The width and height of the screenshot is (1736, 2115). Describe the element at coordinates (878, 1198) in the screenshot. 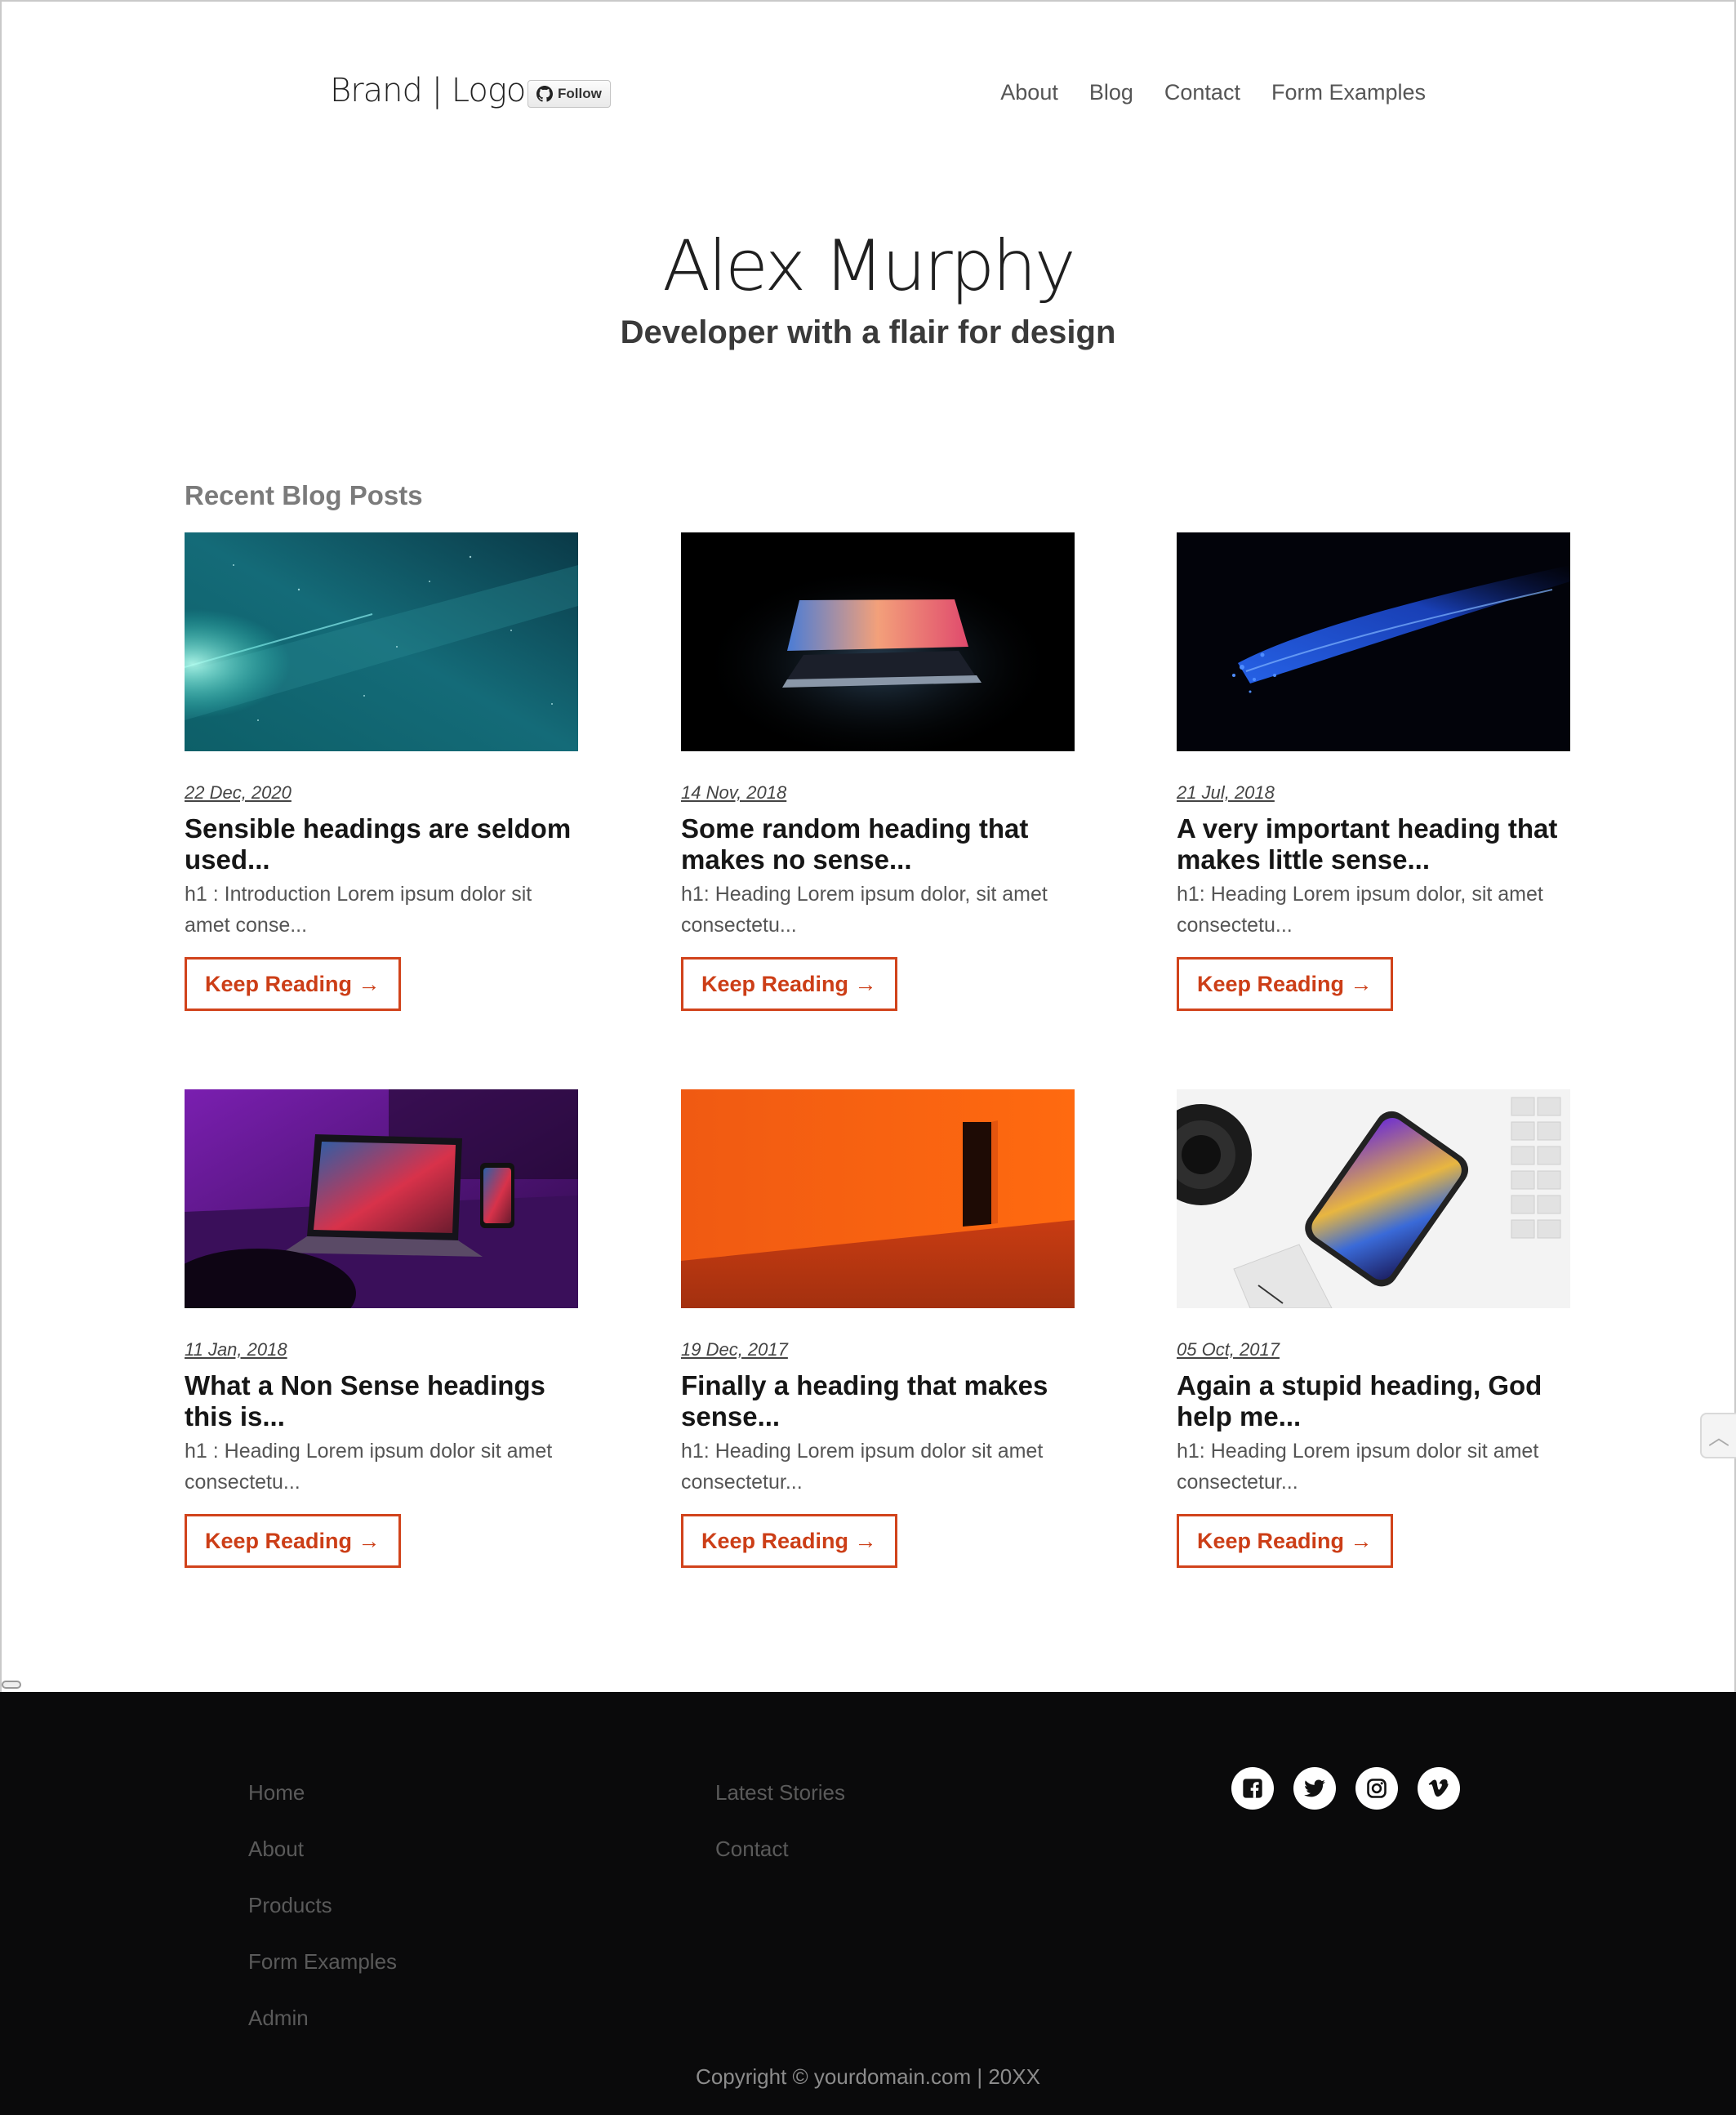

I see `post-thumbnail-orange-room` at that location.